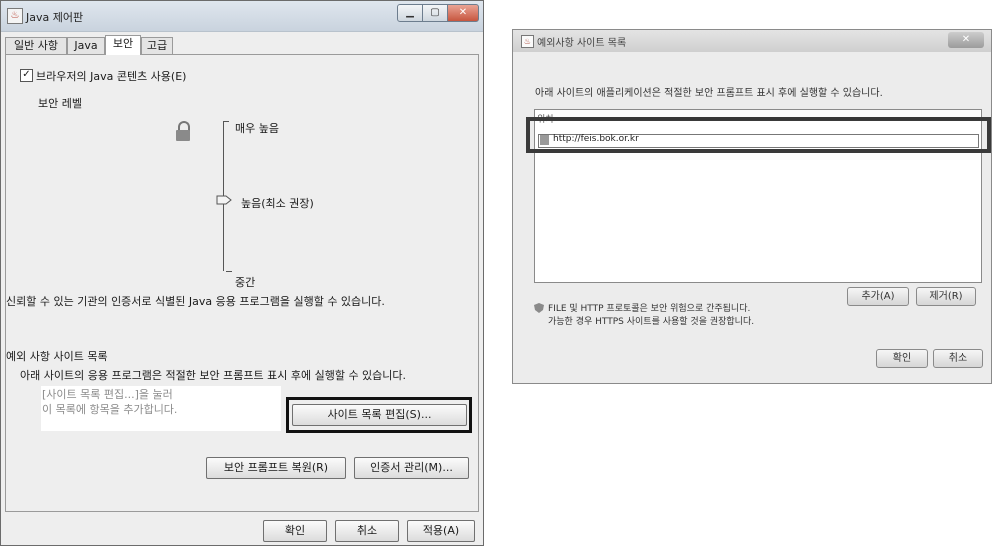 This screenshot has height=547, width=994. What do you see at coordinates (242, 16) in the screenshot?
I see `title-bar: ♨ Java 제어판 ▁ ▢ ✕` at bounding box center [242, 16].